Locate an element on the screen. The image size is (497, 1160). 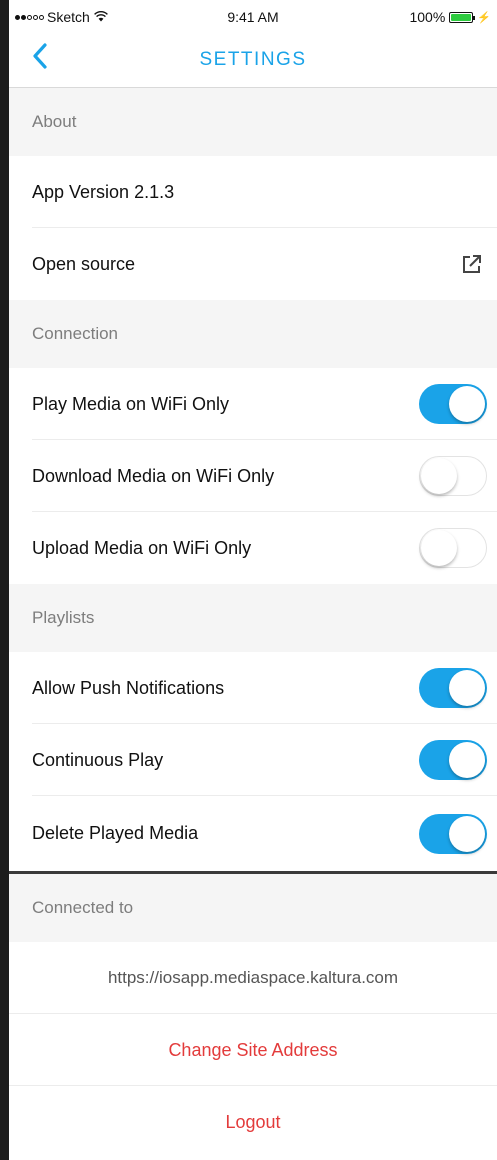
open-source-label: Open source is located at coordinates (84, 263).